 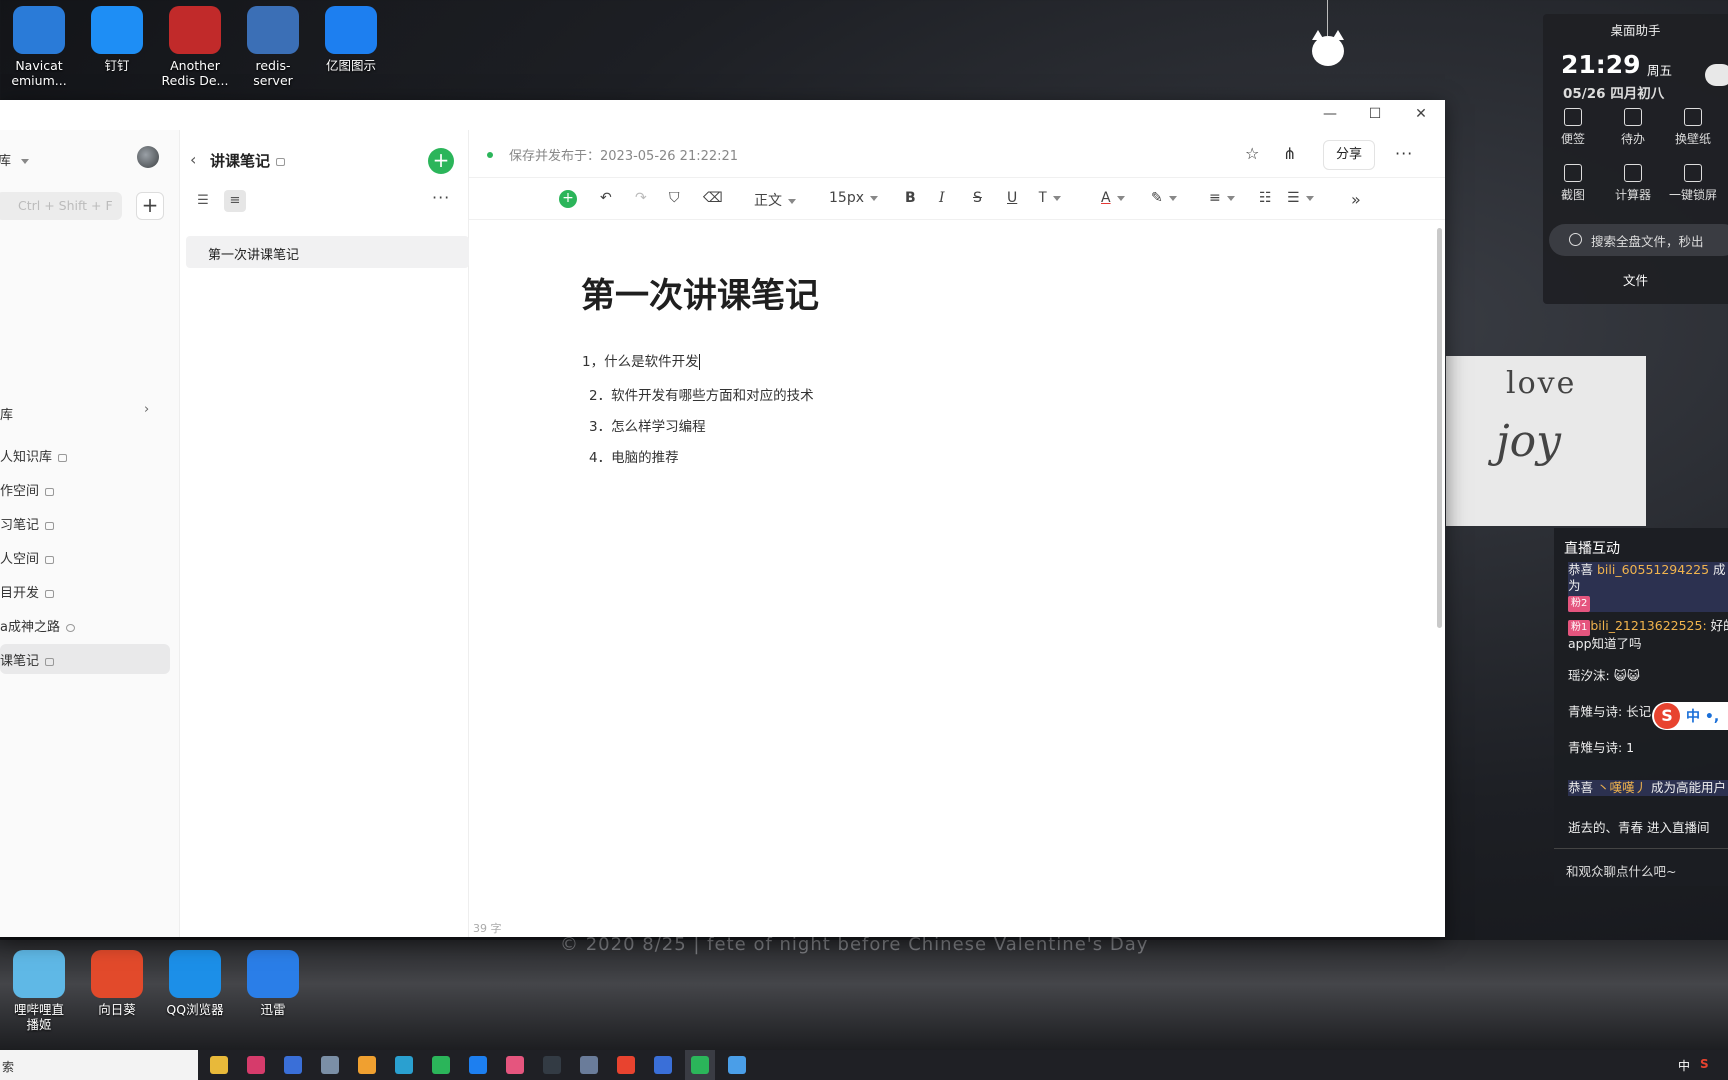 What do you see at coordinates (478, 1065) in the screenshot?
I see `app-blue-icon` at bounding box center [478, 1065].